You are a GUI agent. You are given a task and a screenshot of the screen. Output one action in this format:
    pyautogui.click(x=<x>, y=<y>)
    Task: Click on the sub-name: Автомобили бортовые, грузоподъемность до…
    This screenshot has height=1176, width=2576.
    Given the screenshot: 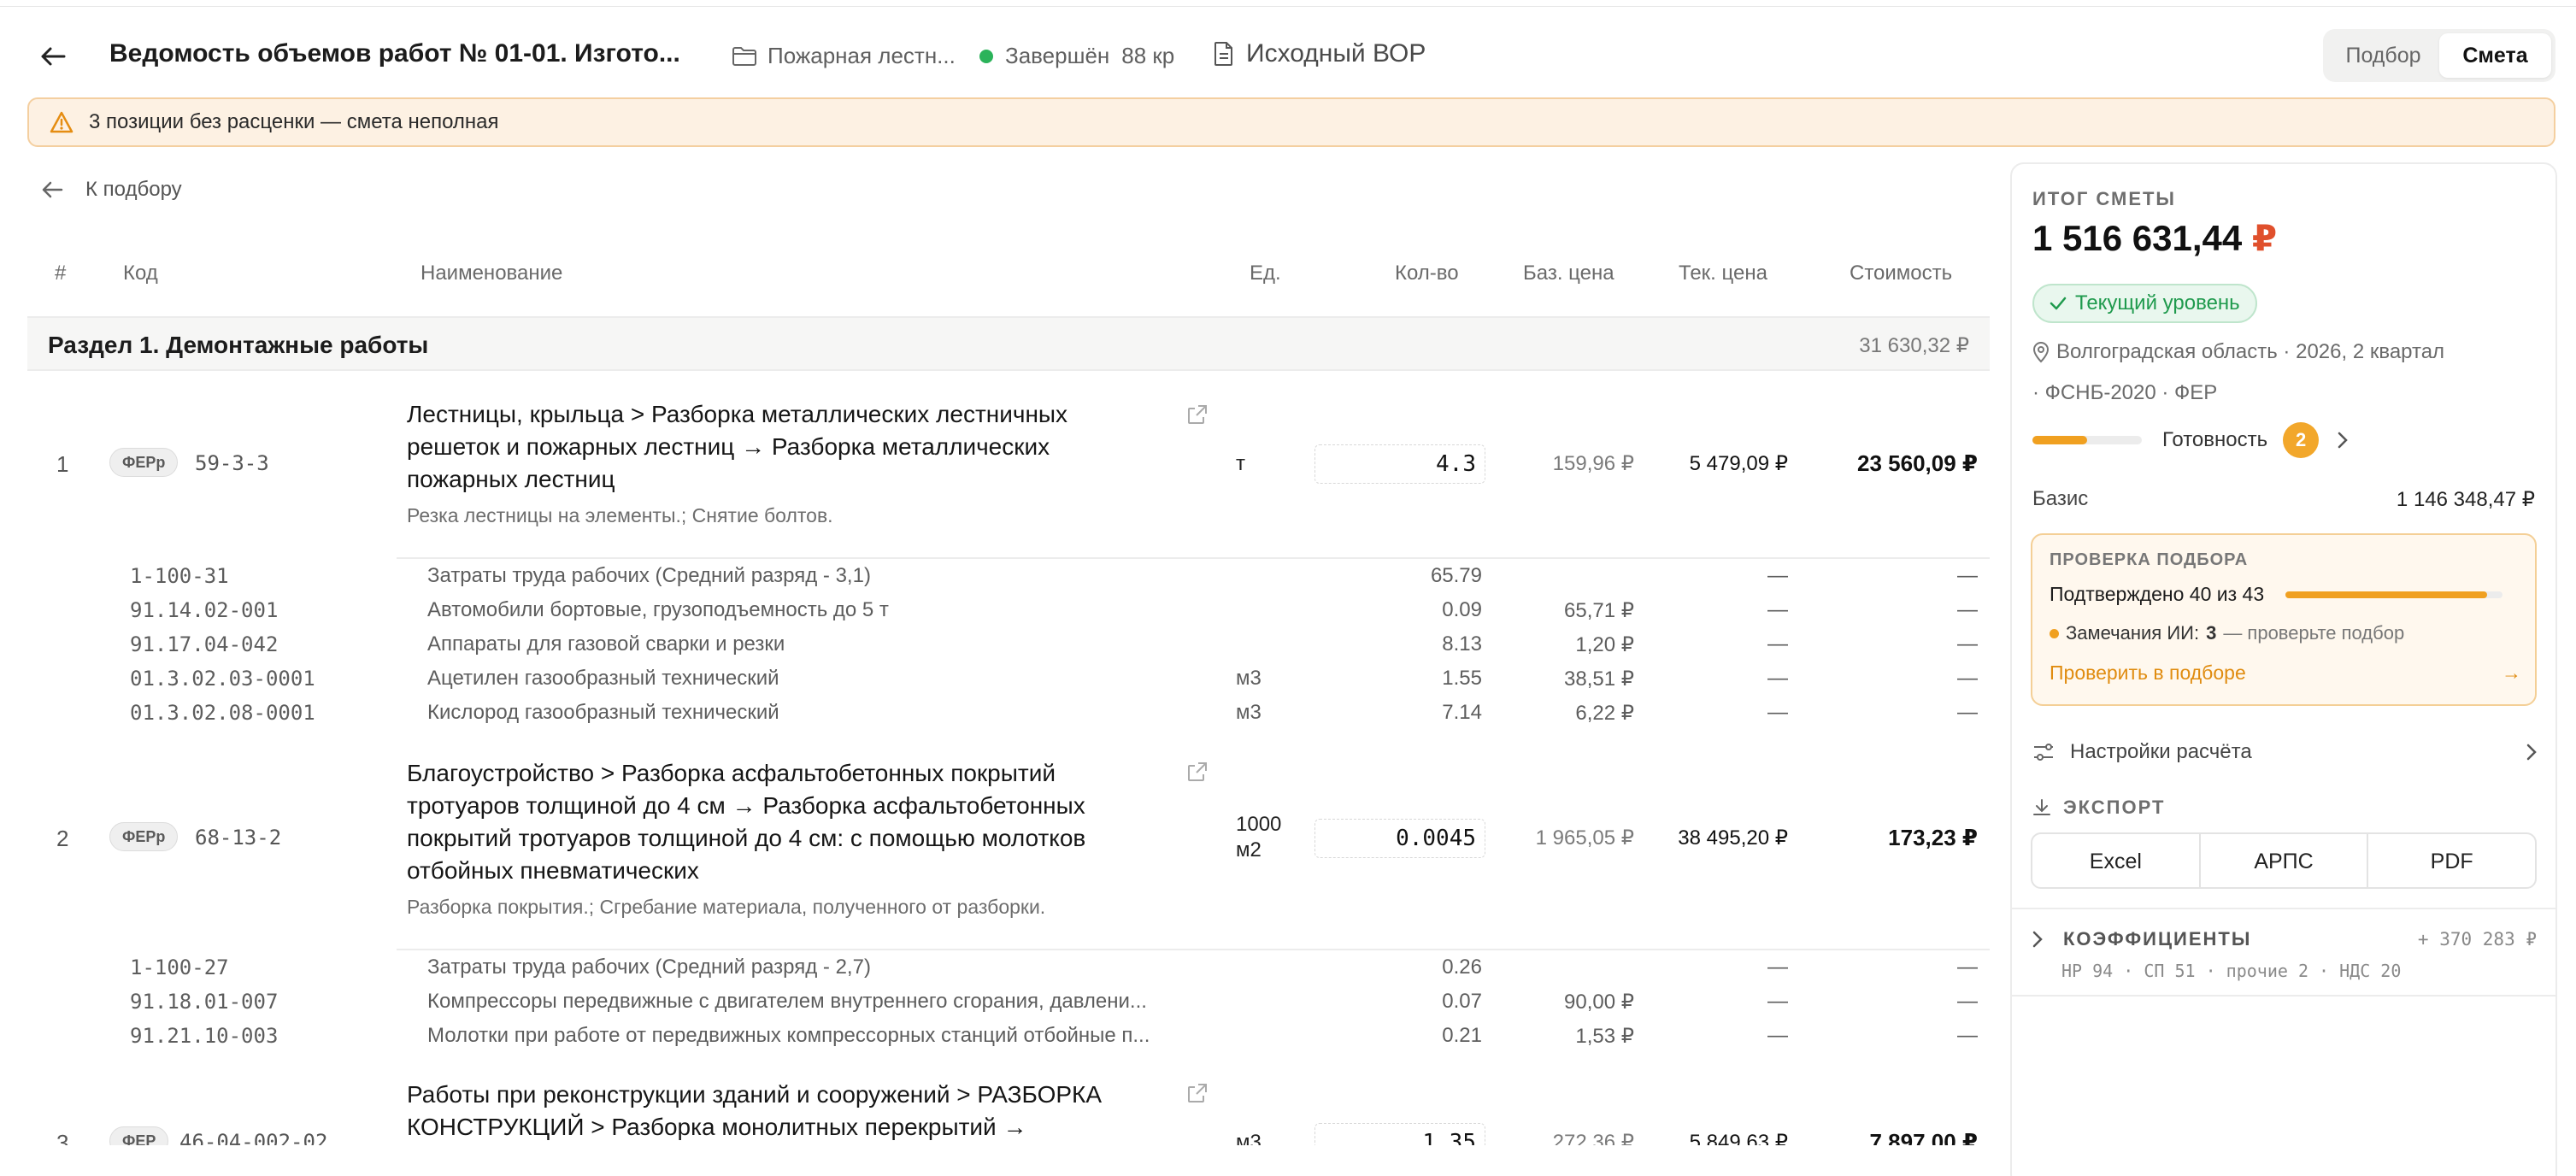 What is the action you would take?
    pyautogui.click(x=658, y=609)
    